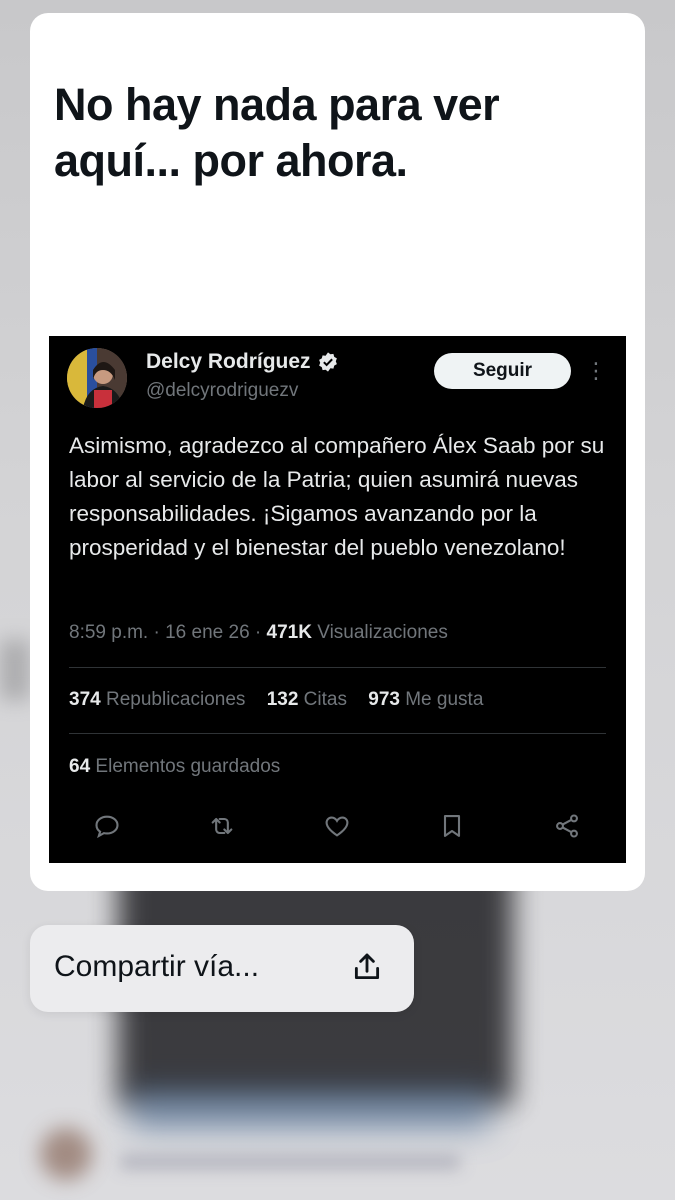 The image size is (675, 1200). I want to click on like-icon, so click(337, 826).